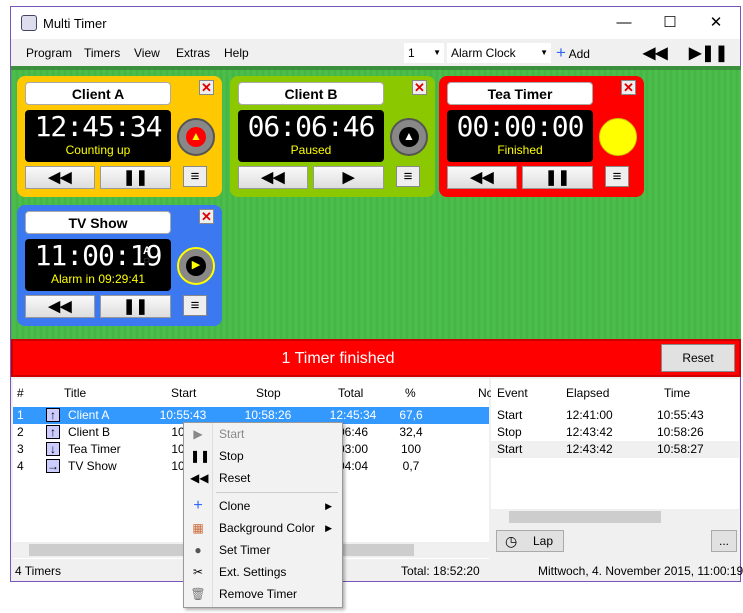 This screenshot has height=613, width=743. Describe the element at coordinates (615, 432) in the screenshot. I see `event-row: Stop 12:43:42 10:58:26` at that location.